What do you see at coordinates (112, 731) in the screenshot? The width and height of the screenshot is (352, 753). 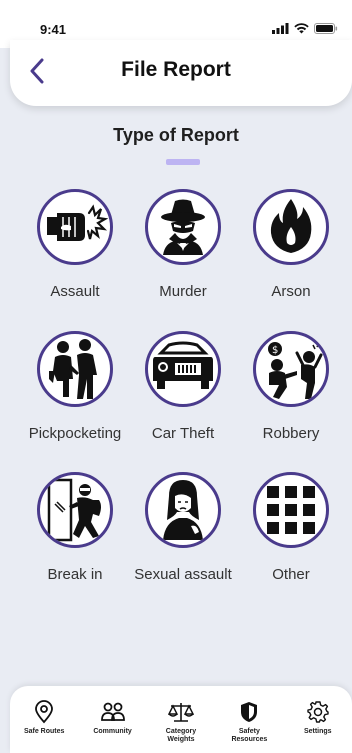 I see `tab-label: Community` at bounding box center [112, 731].